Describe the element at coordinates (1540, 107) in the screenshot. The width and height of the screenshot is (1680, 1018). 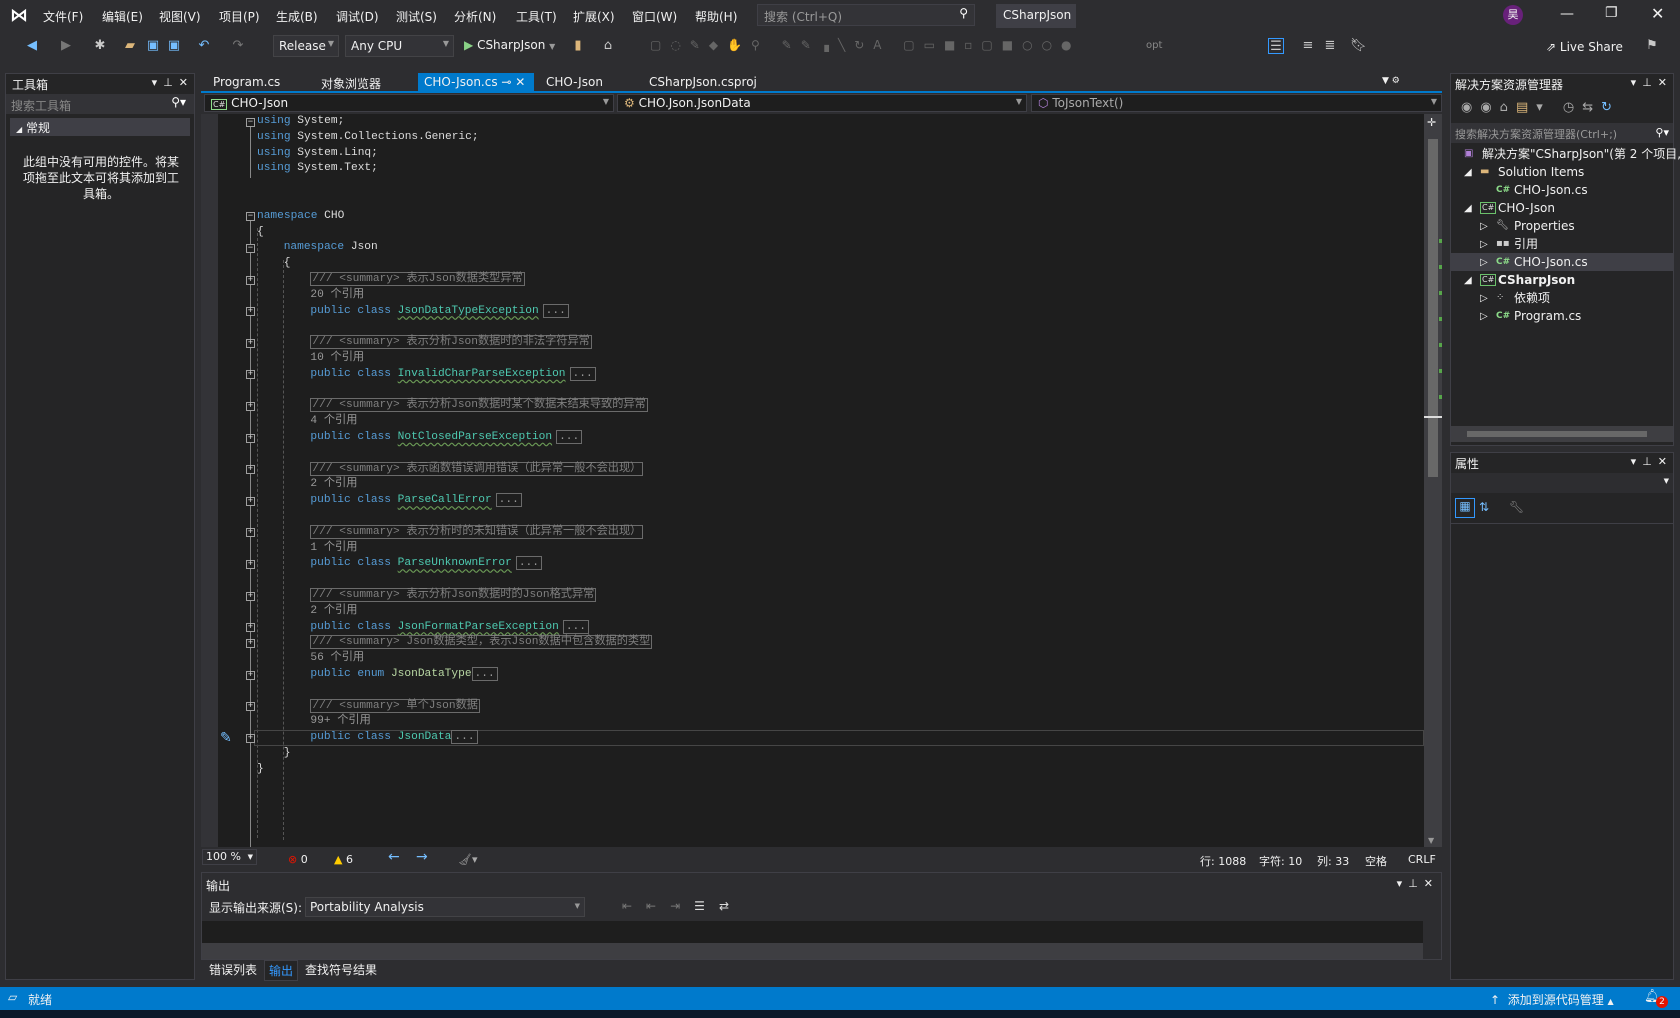
I see `solution-explorer-toolbar: ◉◉⌂▤▾ ◷⇆↻` at that location.